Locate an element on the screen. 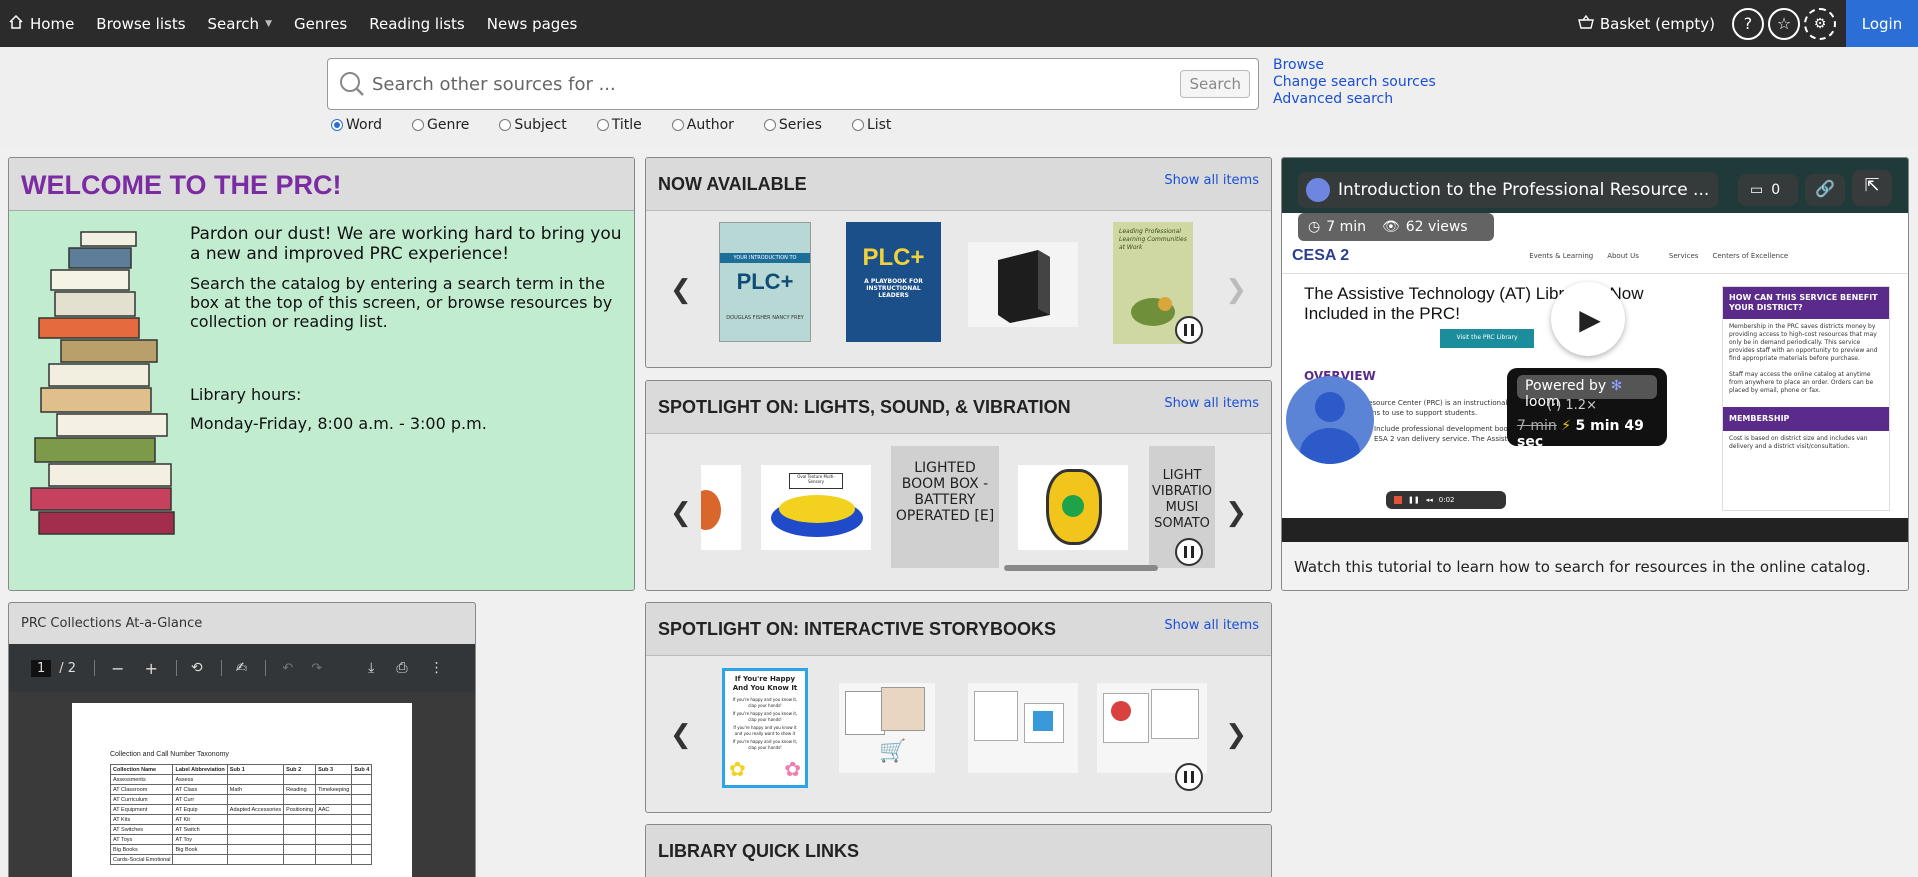 The height and width of the screenshot is (877, 1918). zoom-in-icon: + is located at coordinates (150, 668).